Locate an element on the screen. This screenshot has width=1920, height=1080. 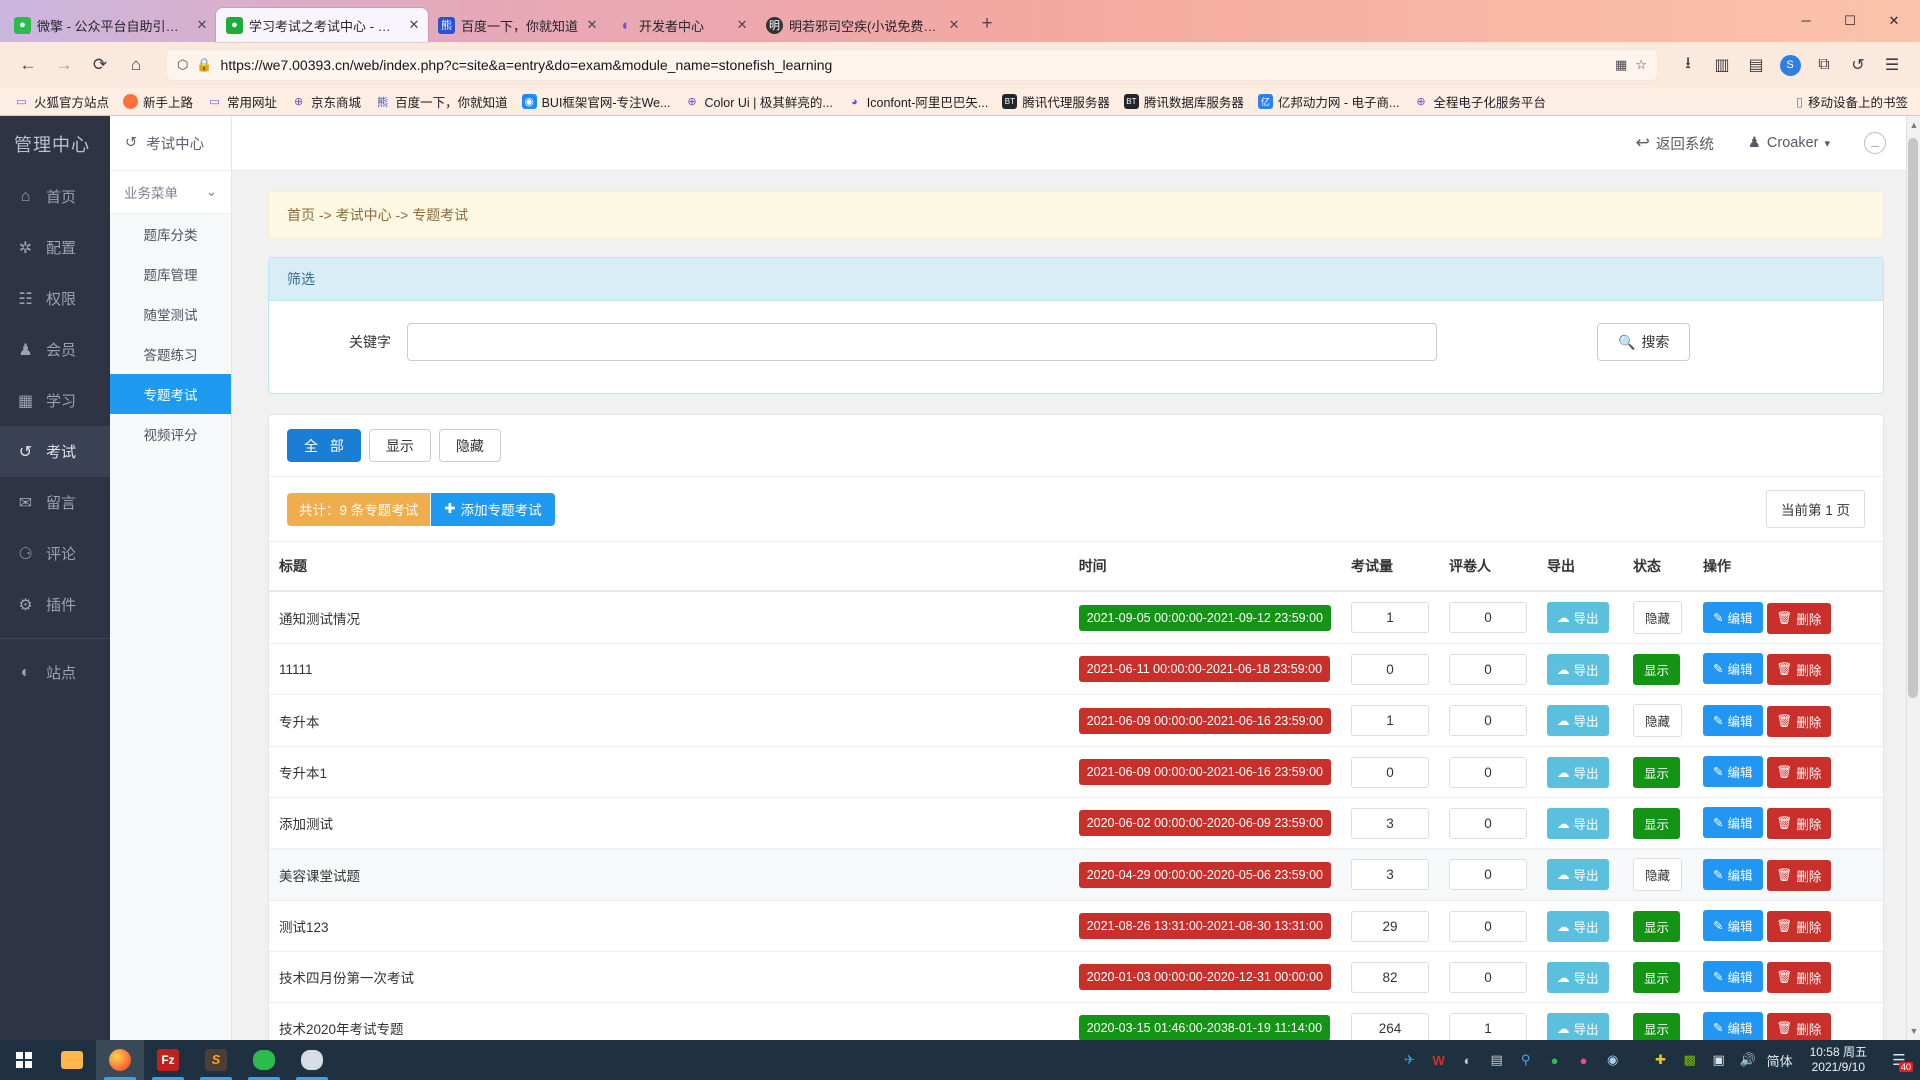
sidebar-item-site: ◐ 站点 is located at coordinates (55, 672).